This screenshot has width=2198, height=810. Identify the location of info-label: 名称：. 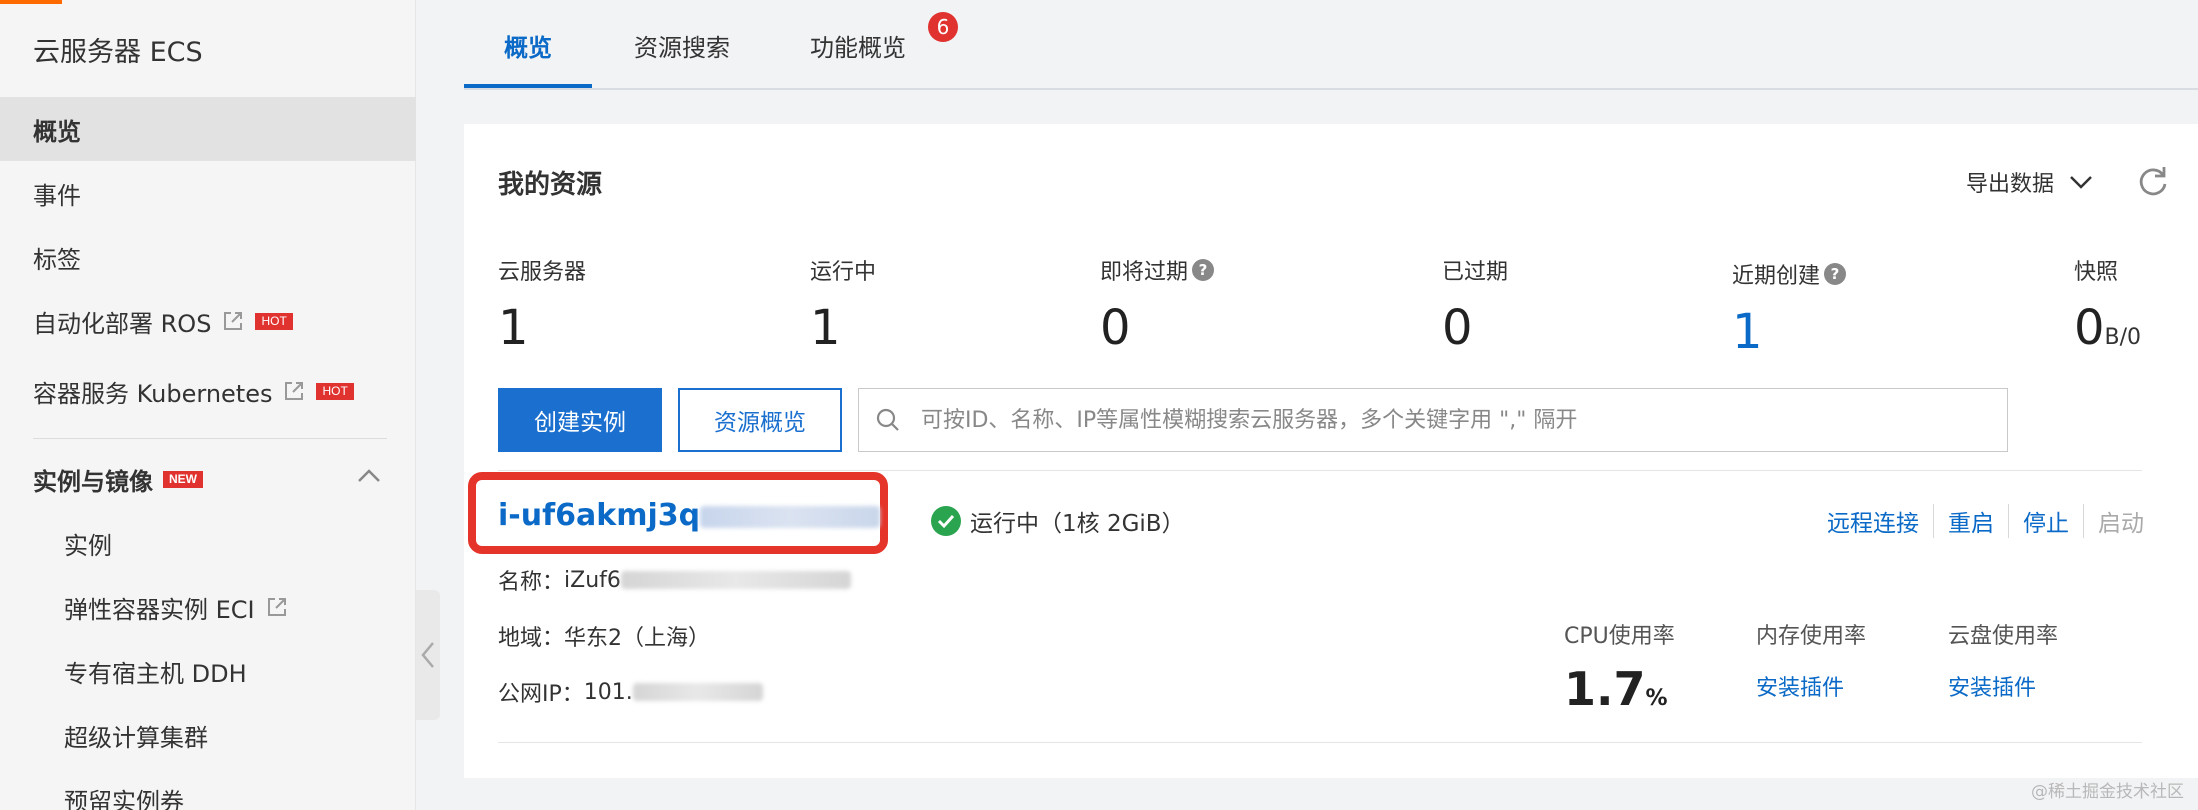
(531, 582).